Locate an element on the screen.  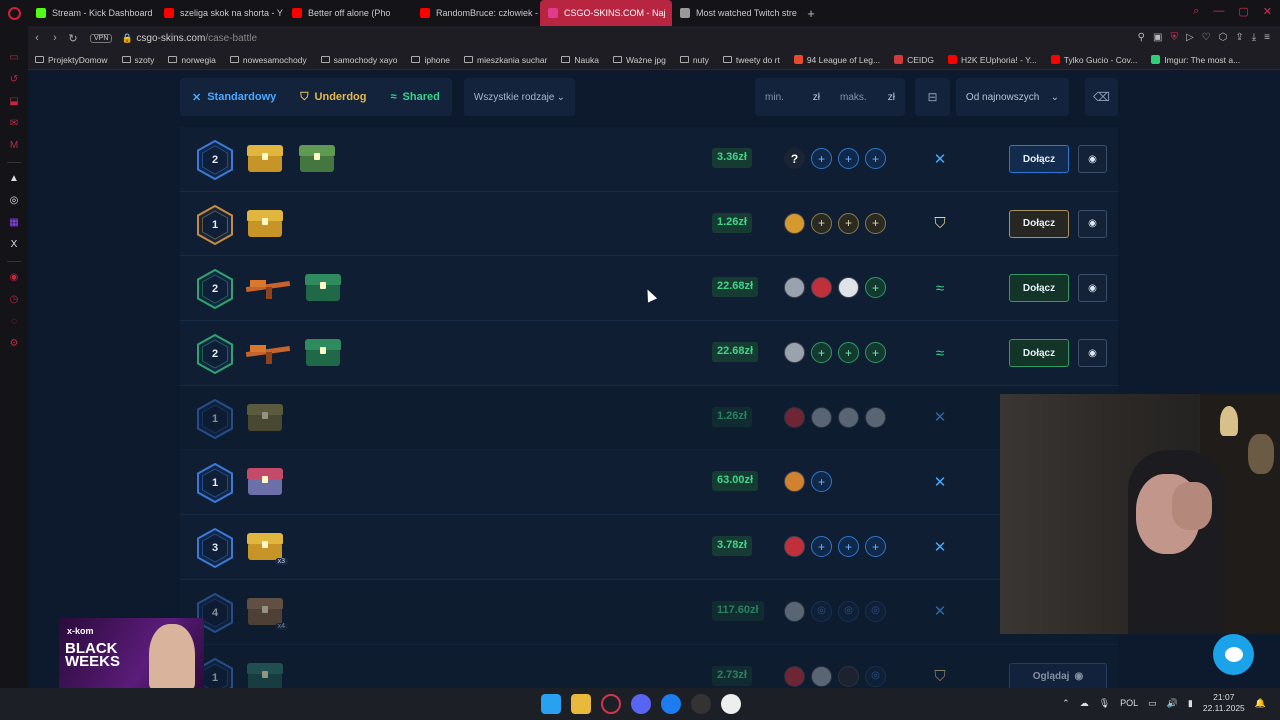
play-icon: ▷ is located at coordinates (1190, 37).